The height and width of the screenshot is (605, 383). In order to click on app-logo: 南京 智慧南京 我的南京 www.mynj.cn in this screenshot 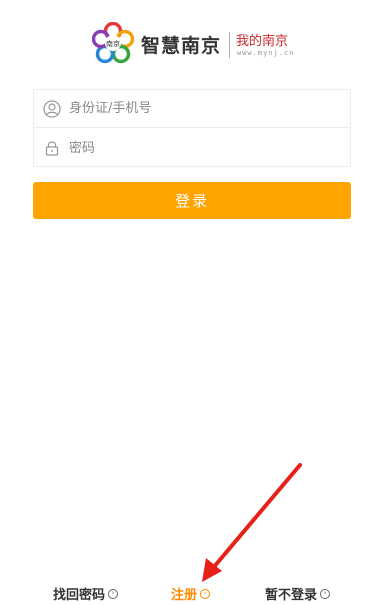, I will do `click(191, 45)`.